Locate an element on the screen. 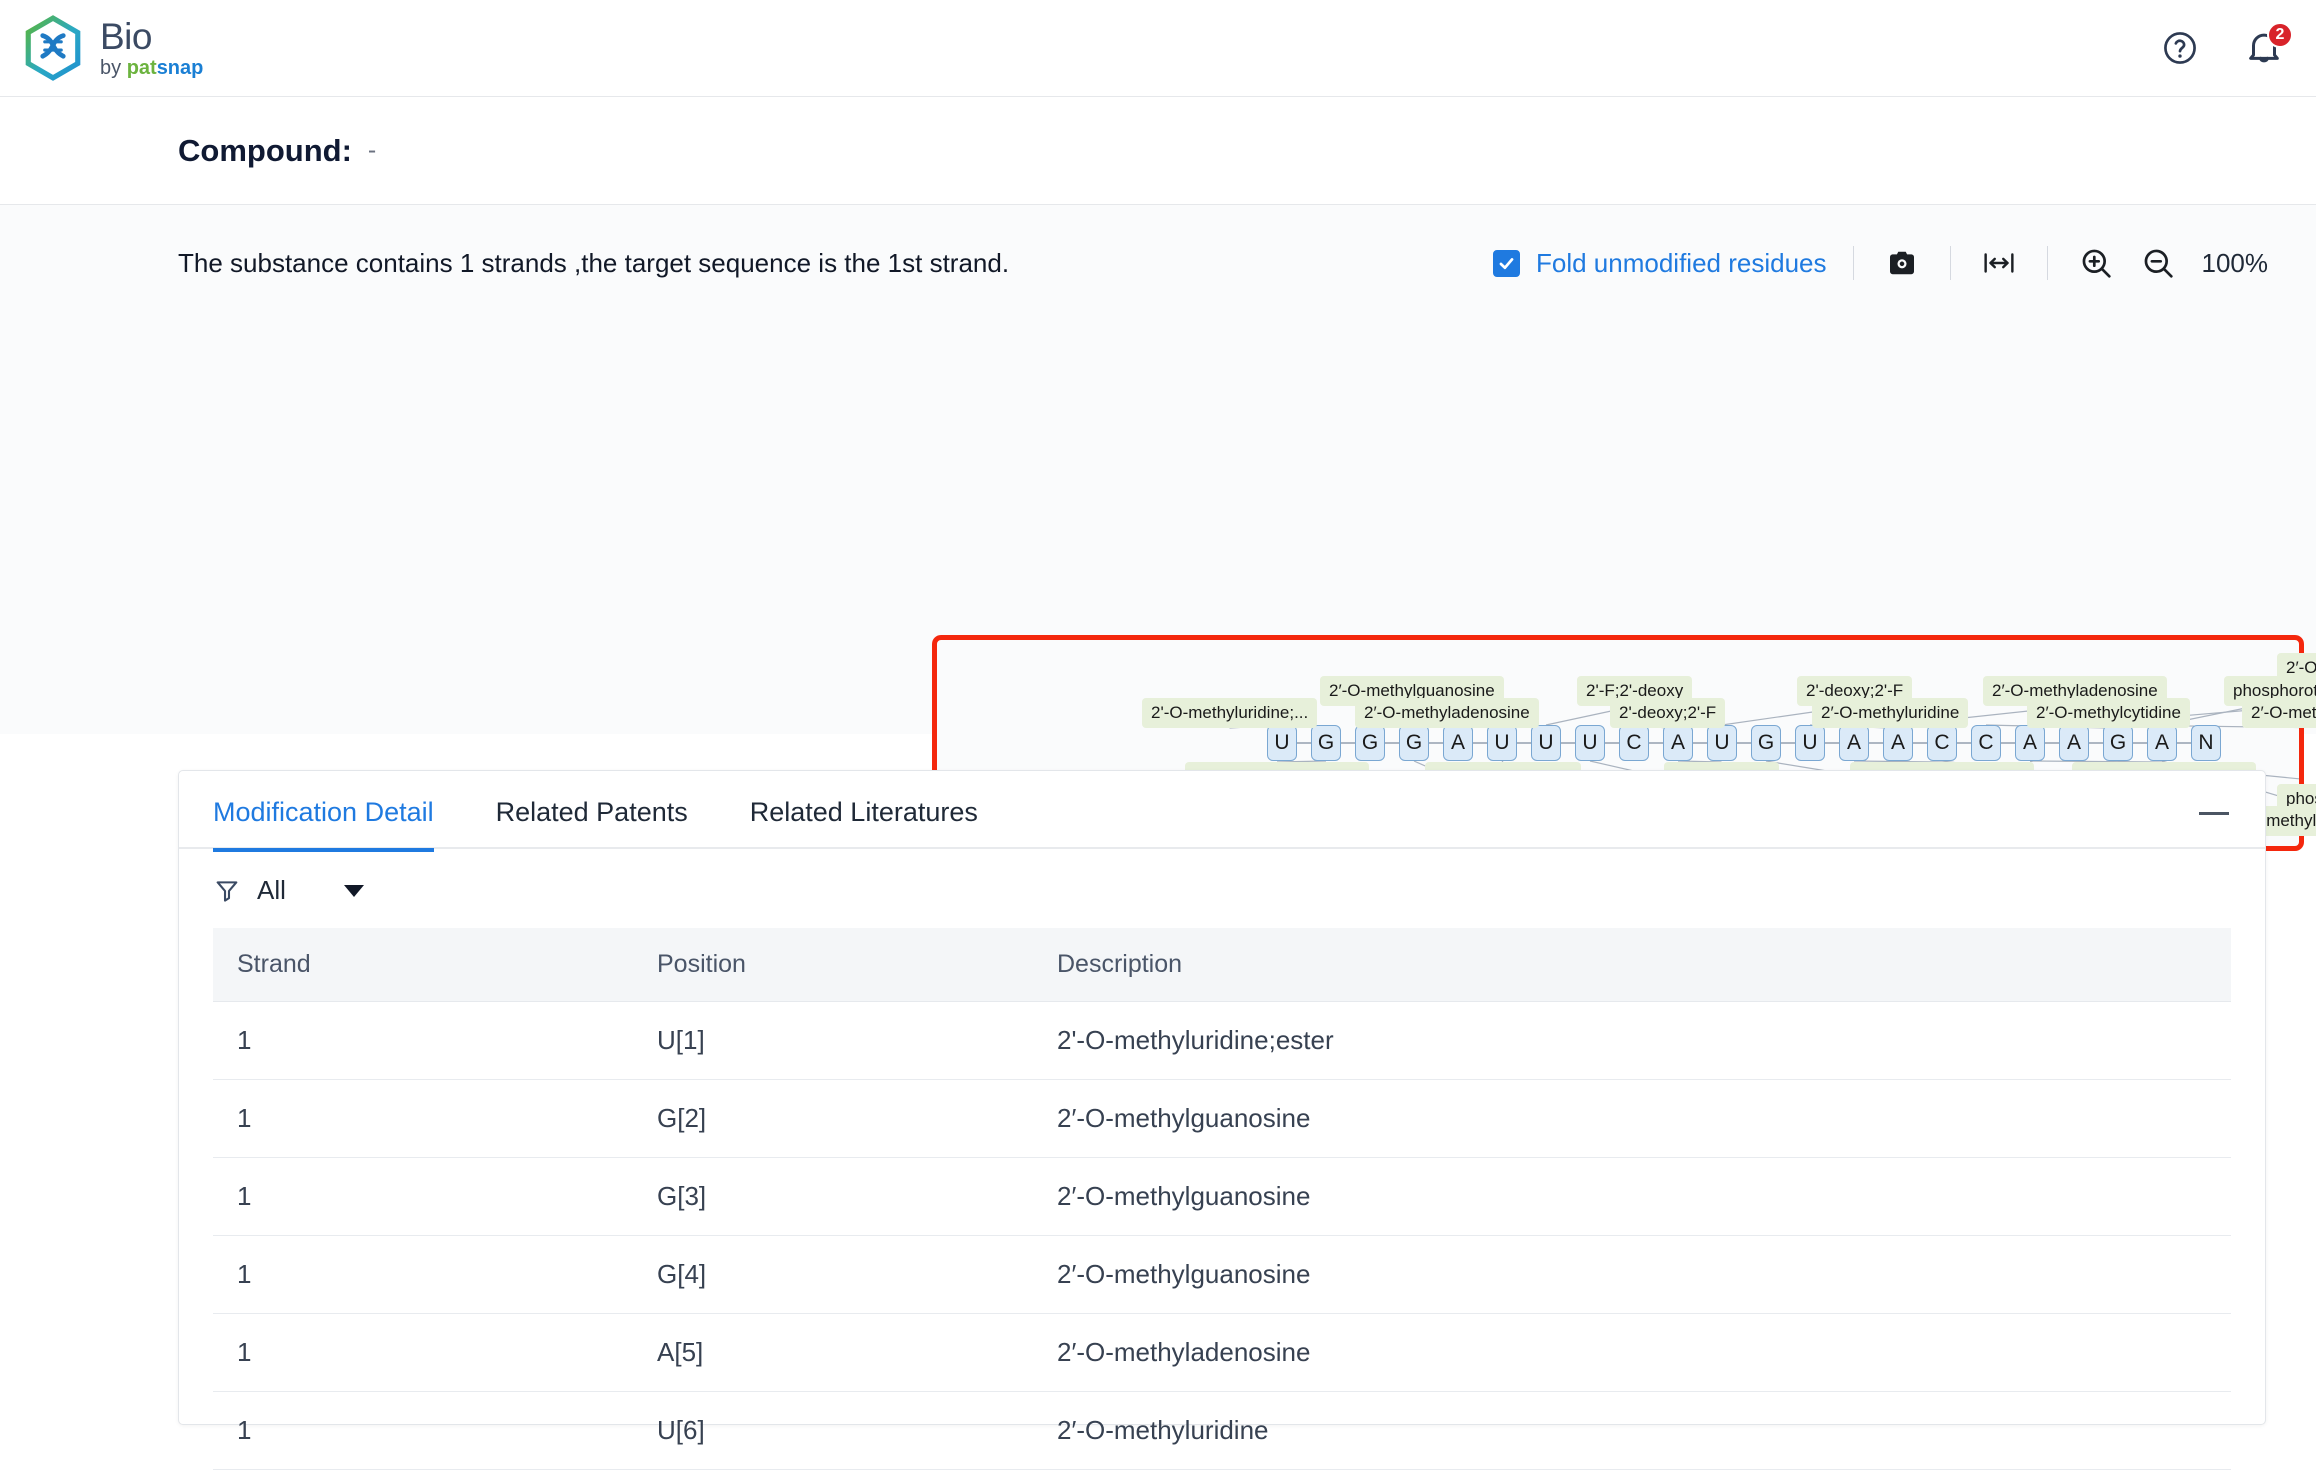 The height and width of the screenshot is (1470, 2316). filter-value: All is located at coordinates (271, 890).